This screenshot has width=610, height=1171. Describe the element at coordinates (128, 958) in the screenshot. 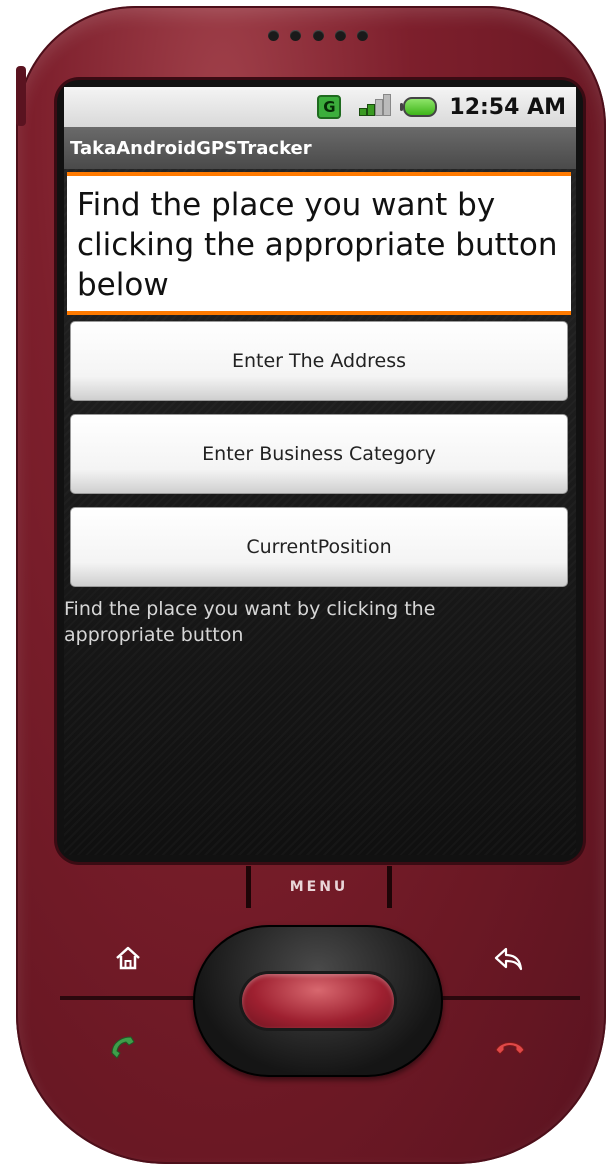

I see `home-icon` at that location.